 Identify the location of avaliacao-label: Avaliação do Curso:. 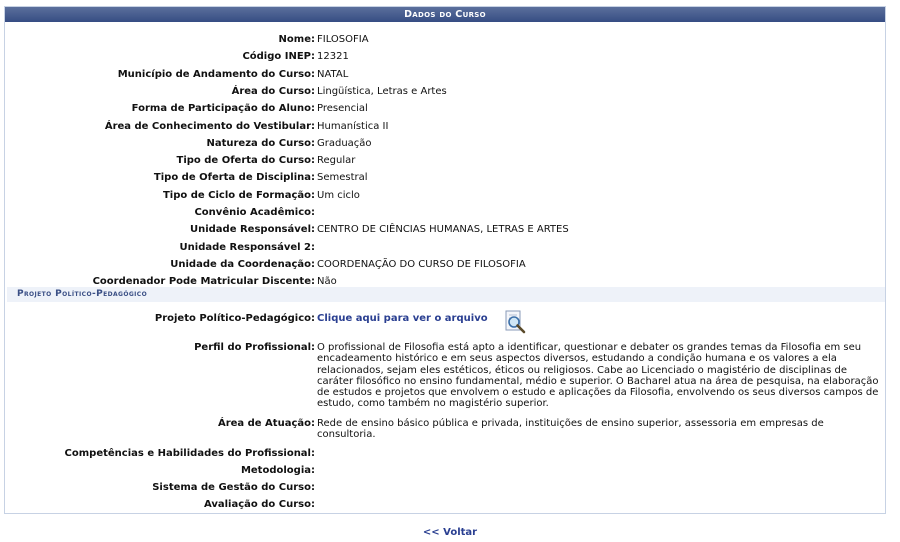
(259, 504).